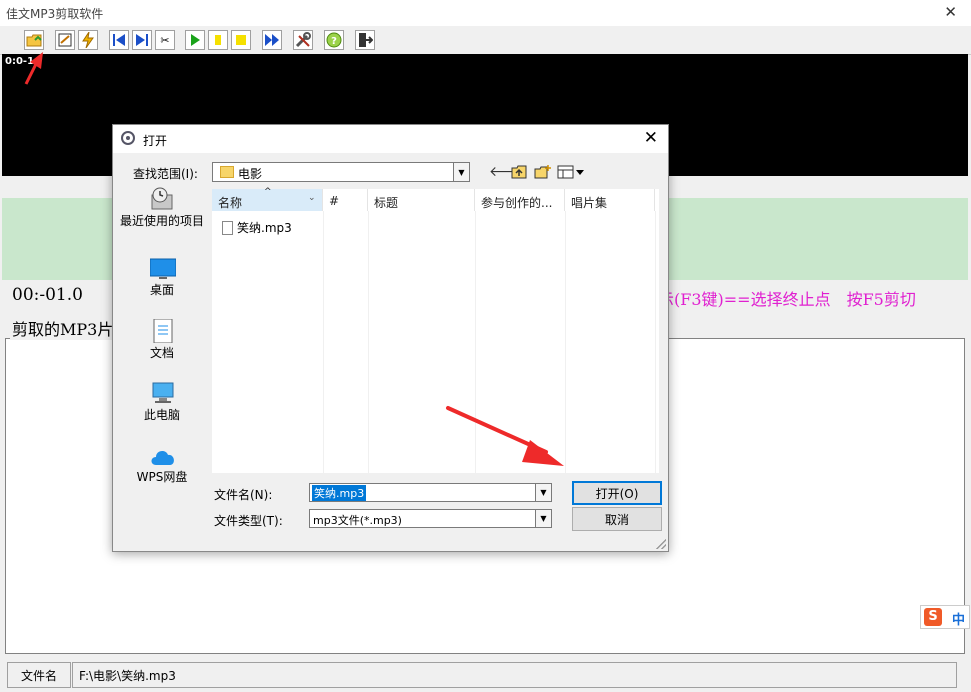 The width and height of the screenshot is (971, 692). I want to click on time-display: 00:-01.0, so click(47, 295).